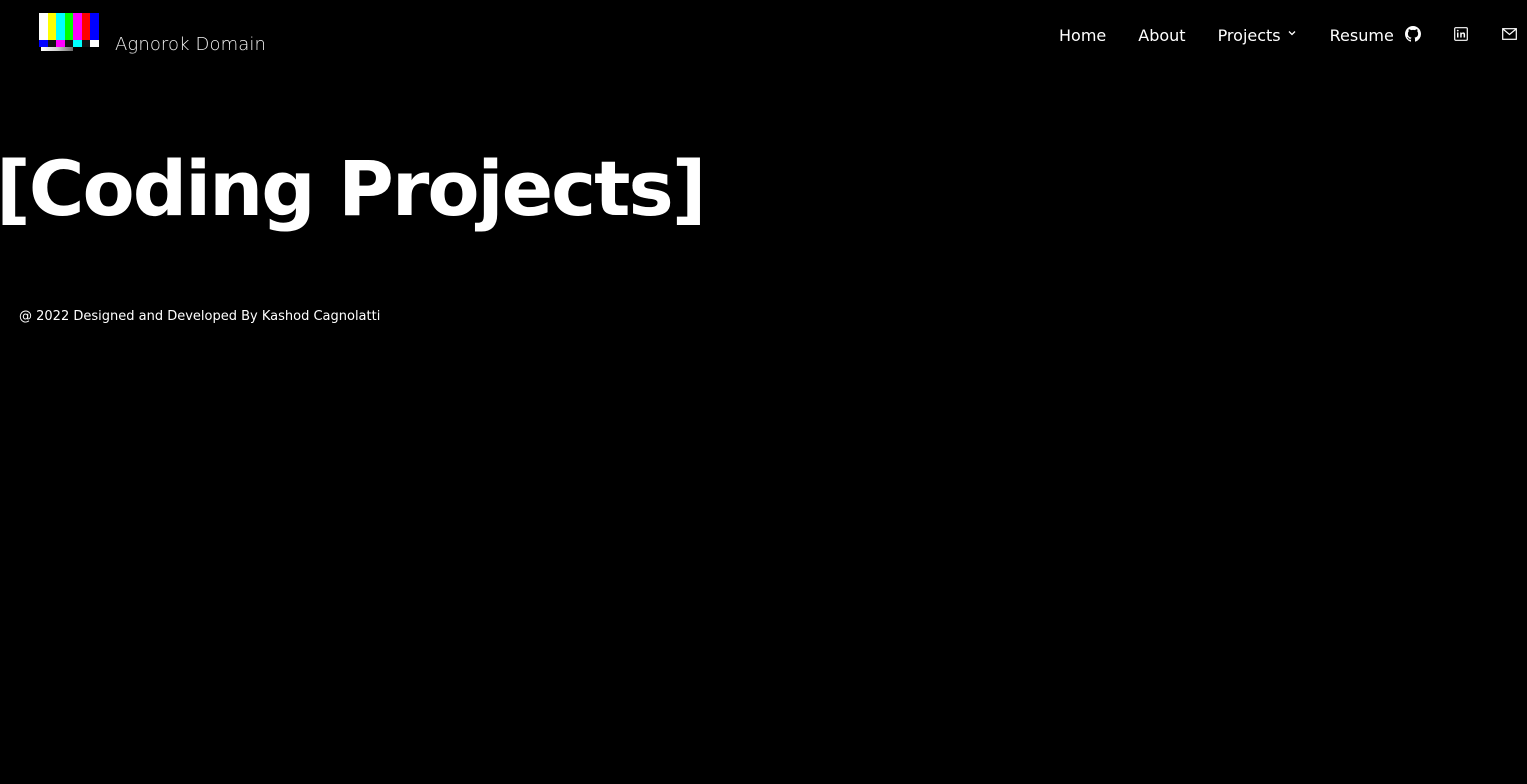 The image size is (1527, 784). I want to click on mail-icon, so click(1509, 34).